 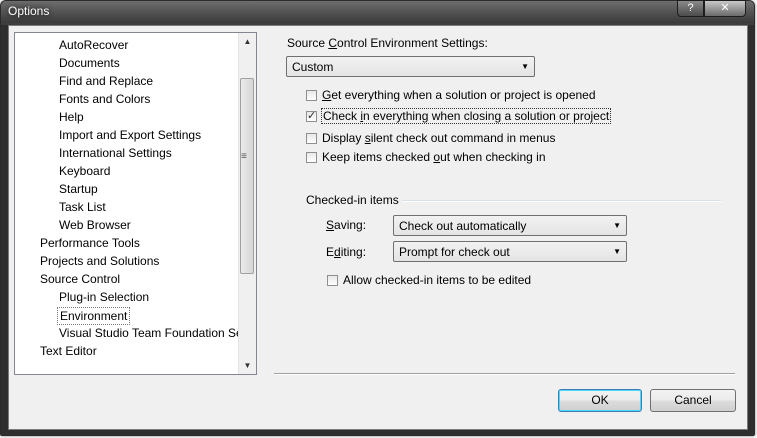 I want to click on tree-item-plugin-selection: Plug-in Selection, so click(x=104, y=297).